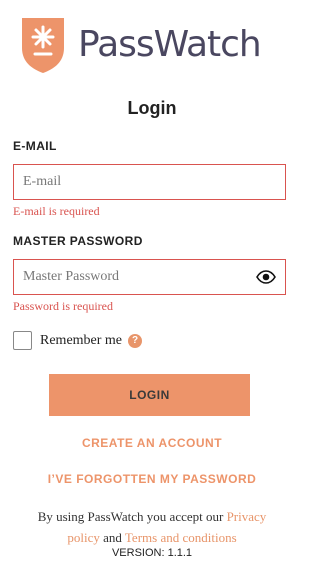 The width and height of the screenshot is (320, 572). I want to click on brand-name: PassWatch, so click(170, 44).